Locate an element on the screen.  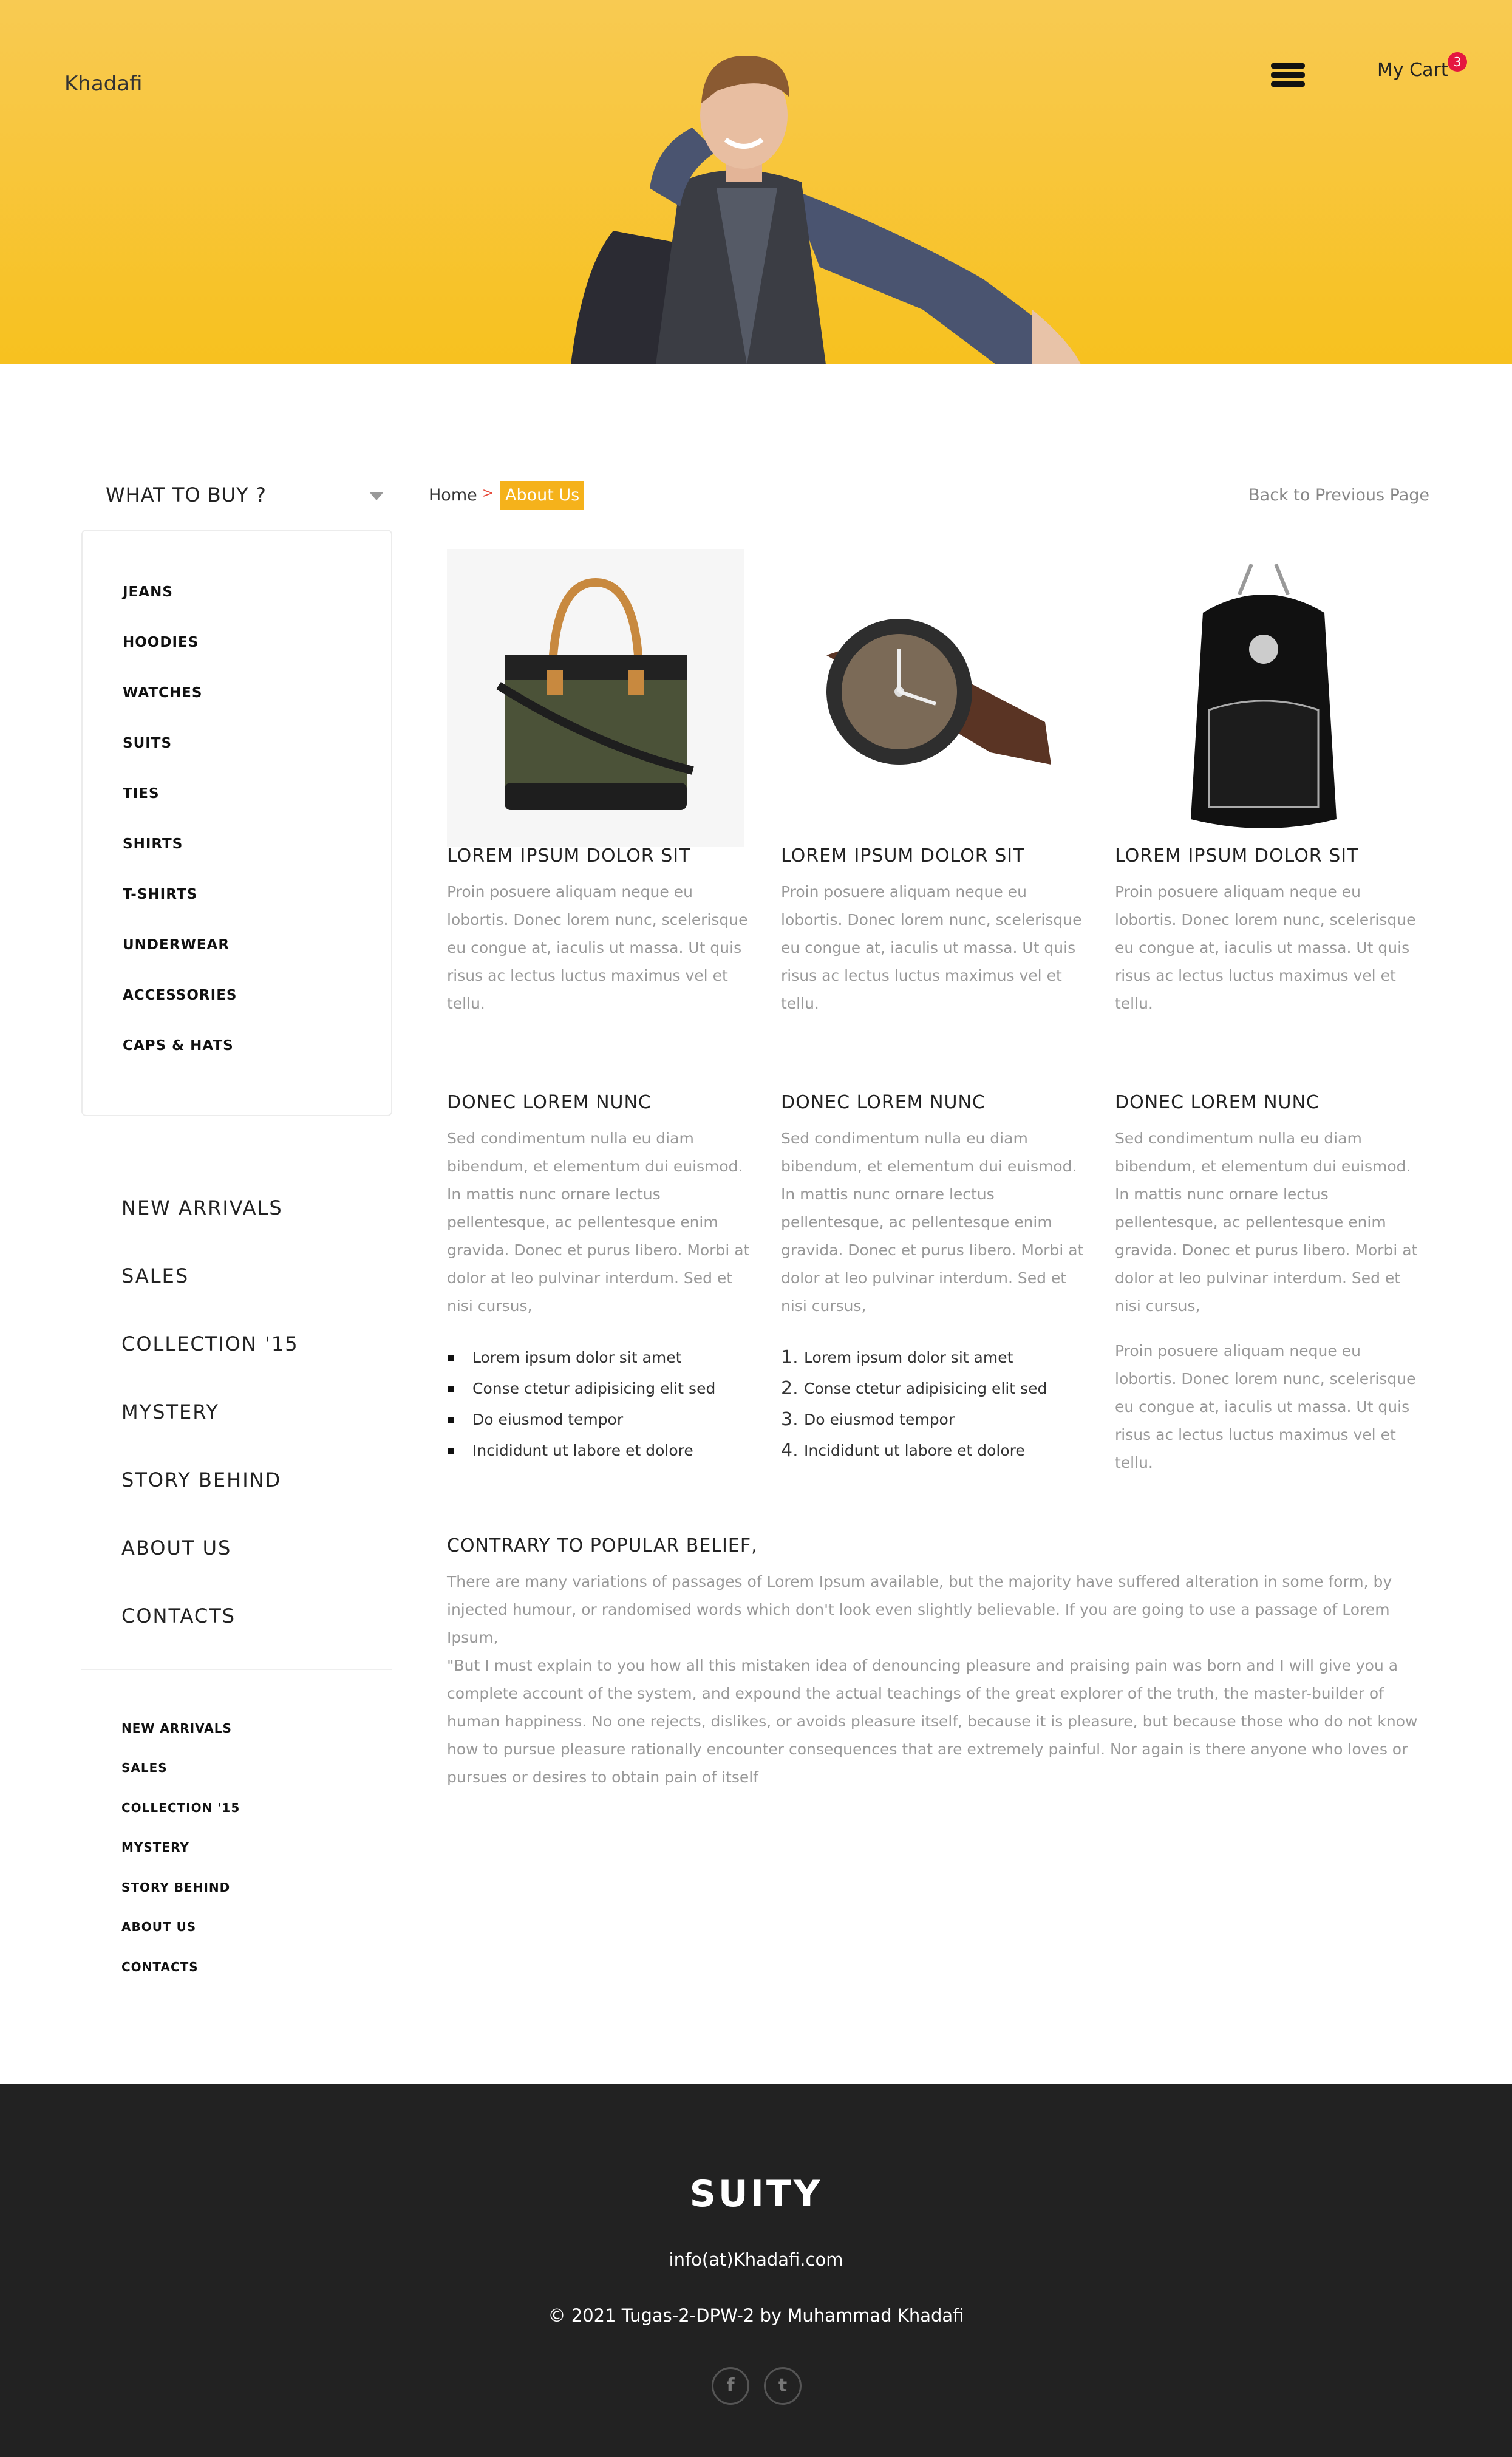
nav-sales: SALES is located at coordinates (155, 1275).